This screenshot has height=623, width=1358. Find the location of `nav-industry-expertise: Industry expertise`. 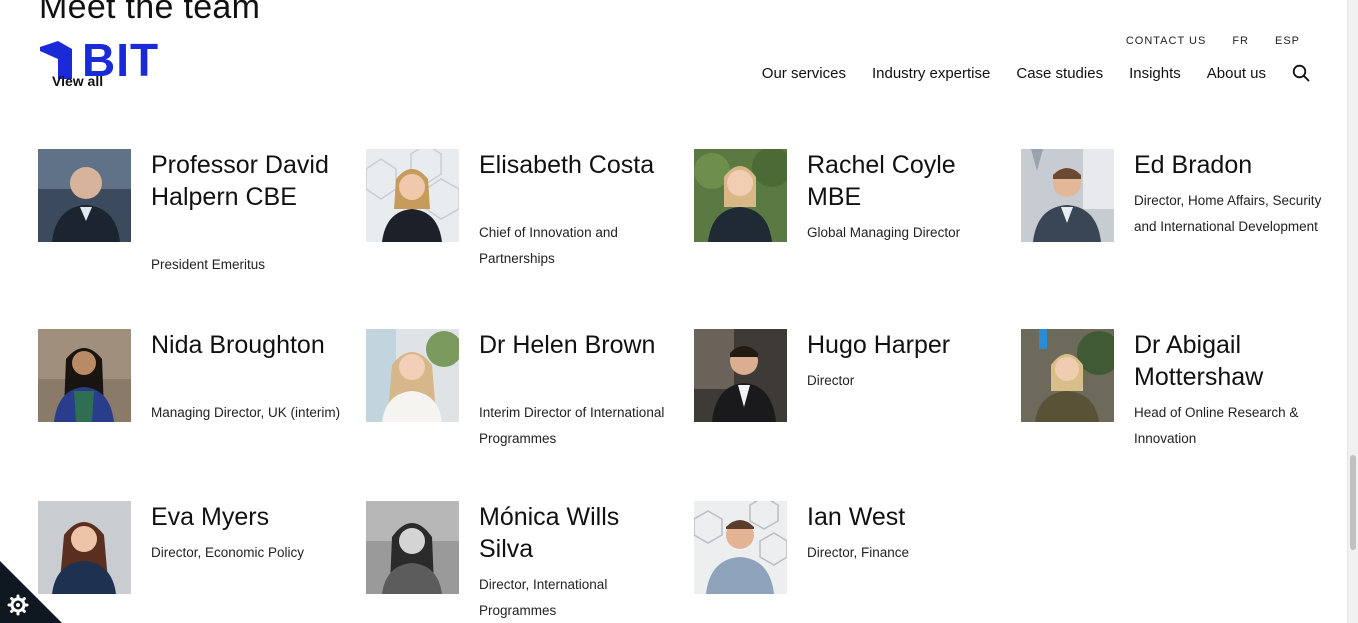

nav-industry-expertise: Industry expertise is located at coordinates (931, 73).